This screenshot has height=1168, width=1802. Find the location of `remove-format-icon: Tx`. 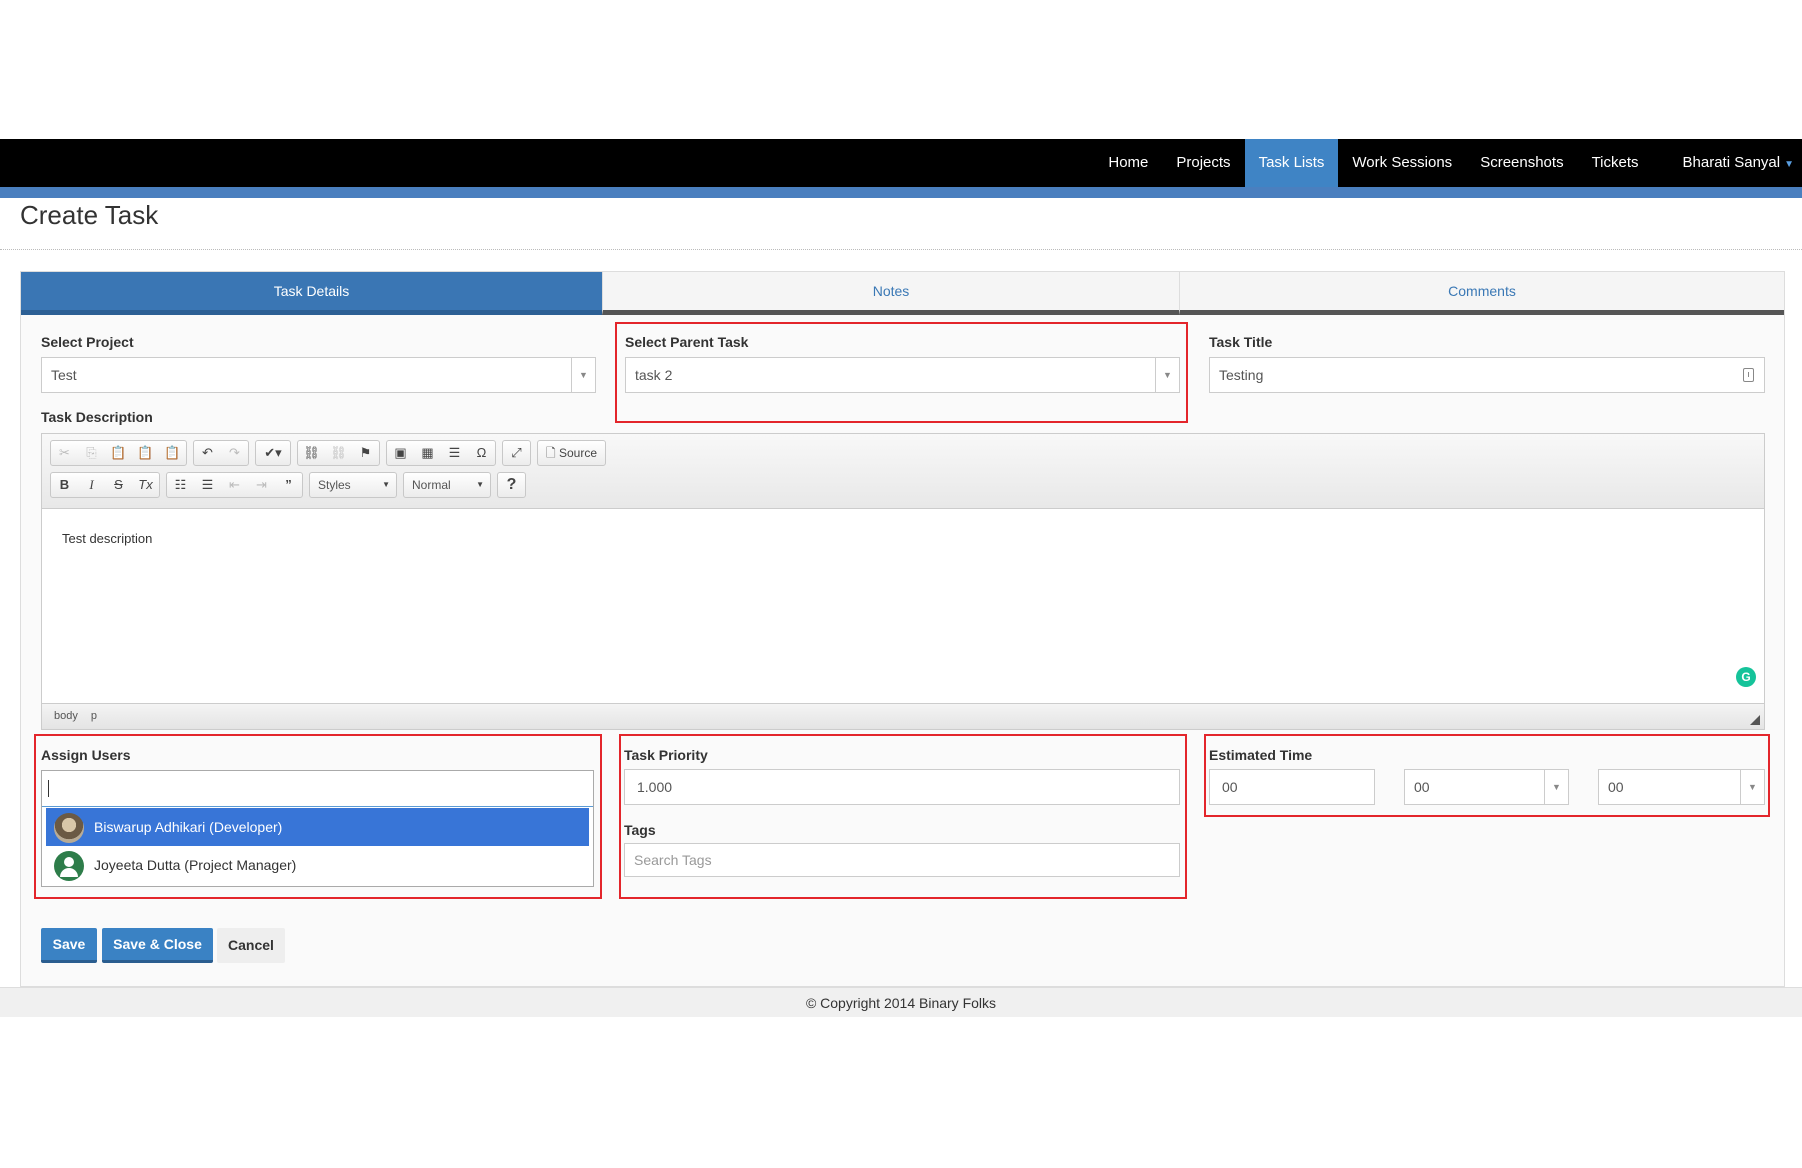

remove-format-icon: Tx is located at coordinates (145, 485).